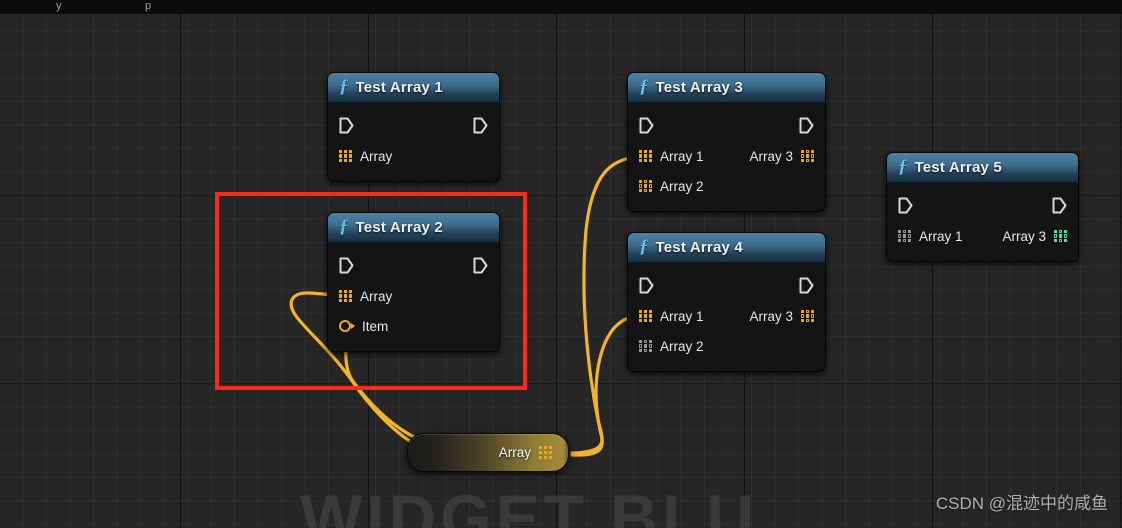  Describe the element at coordinates (488, 452) in the screenshot. I see `array-variable-node: Array` at that location.